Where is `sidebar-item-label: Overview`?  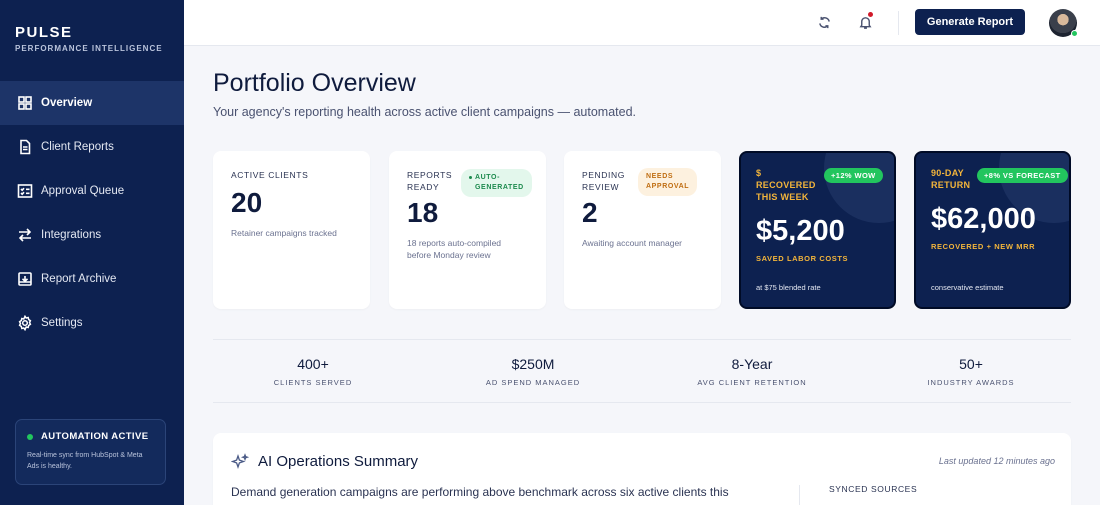
sidebar-item-label: Overview is located at coordinates (67, 103).